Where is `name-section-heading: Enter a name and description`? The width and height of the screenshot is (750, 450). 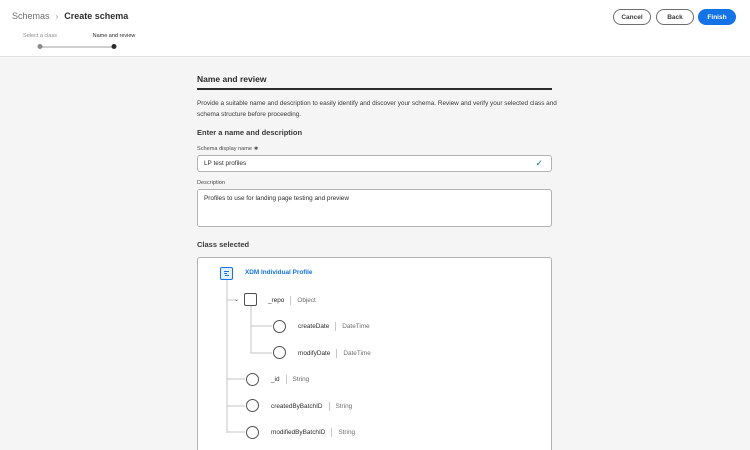 name-section-heading: Enter a name and description is located at coordinates (250, 132).